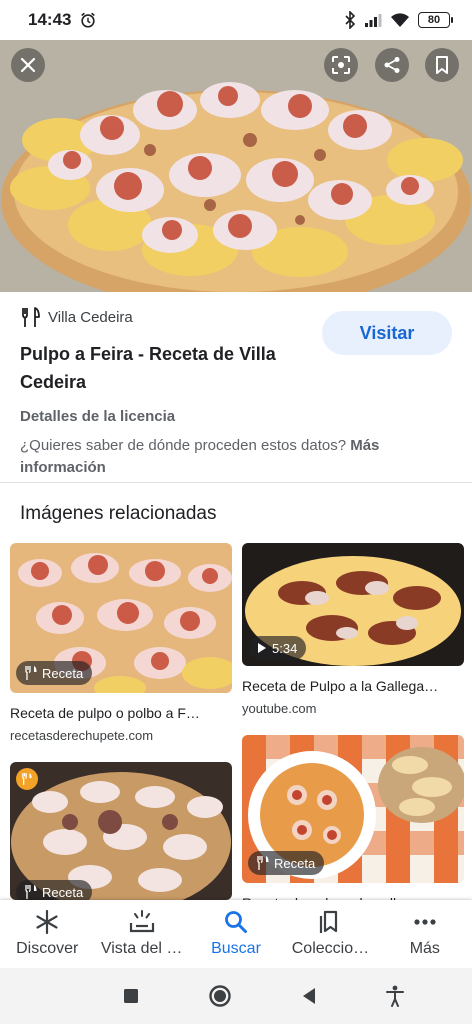 Image resolution: width=472 pixels, height=1024 pixels. I want to click on status-time: 14:43, so click(50, 19).